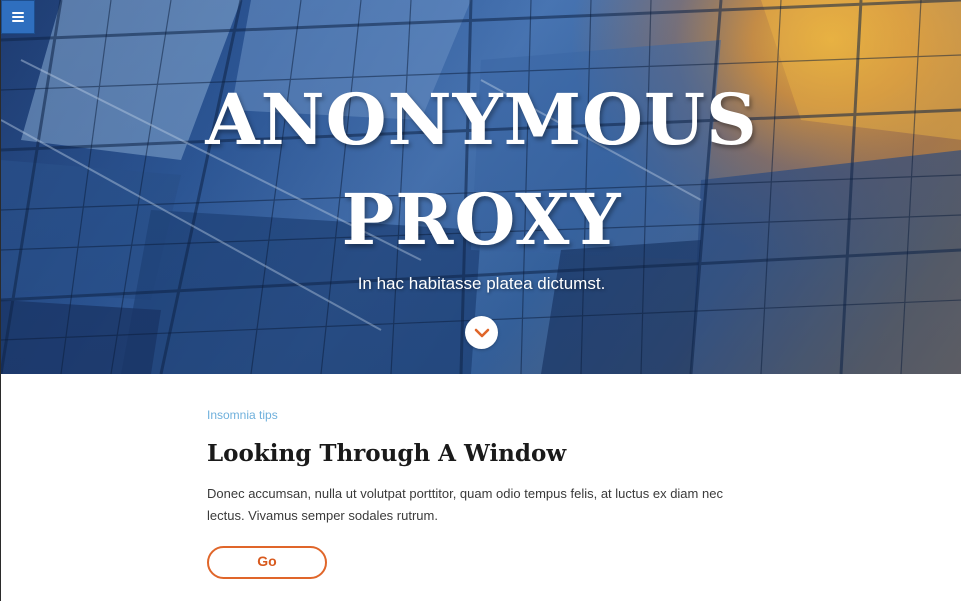  What do you see at coordinates (481, 119) in the screenshot?
I see `hero-title-line-1: ANONYMOUS` at bounding box center [481, 119].